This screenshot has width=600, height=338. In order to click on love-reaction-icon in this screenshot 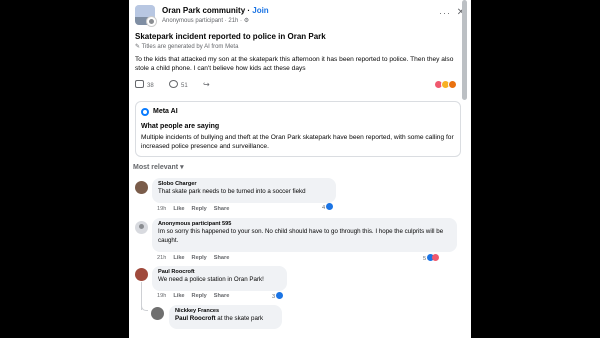, I will do `click(436, 257)`.